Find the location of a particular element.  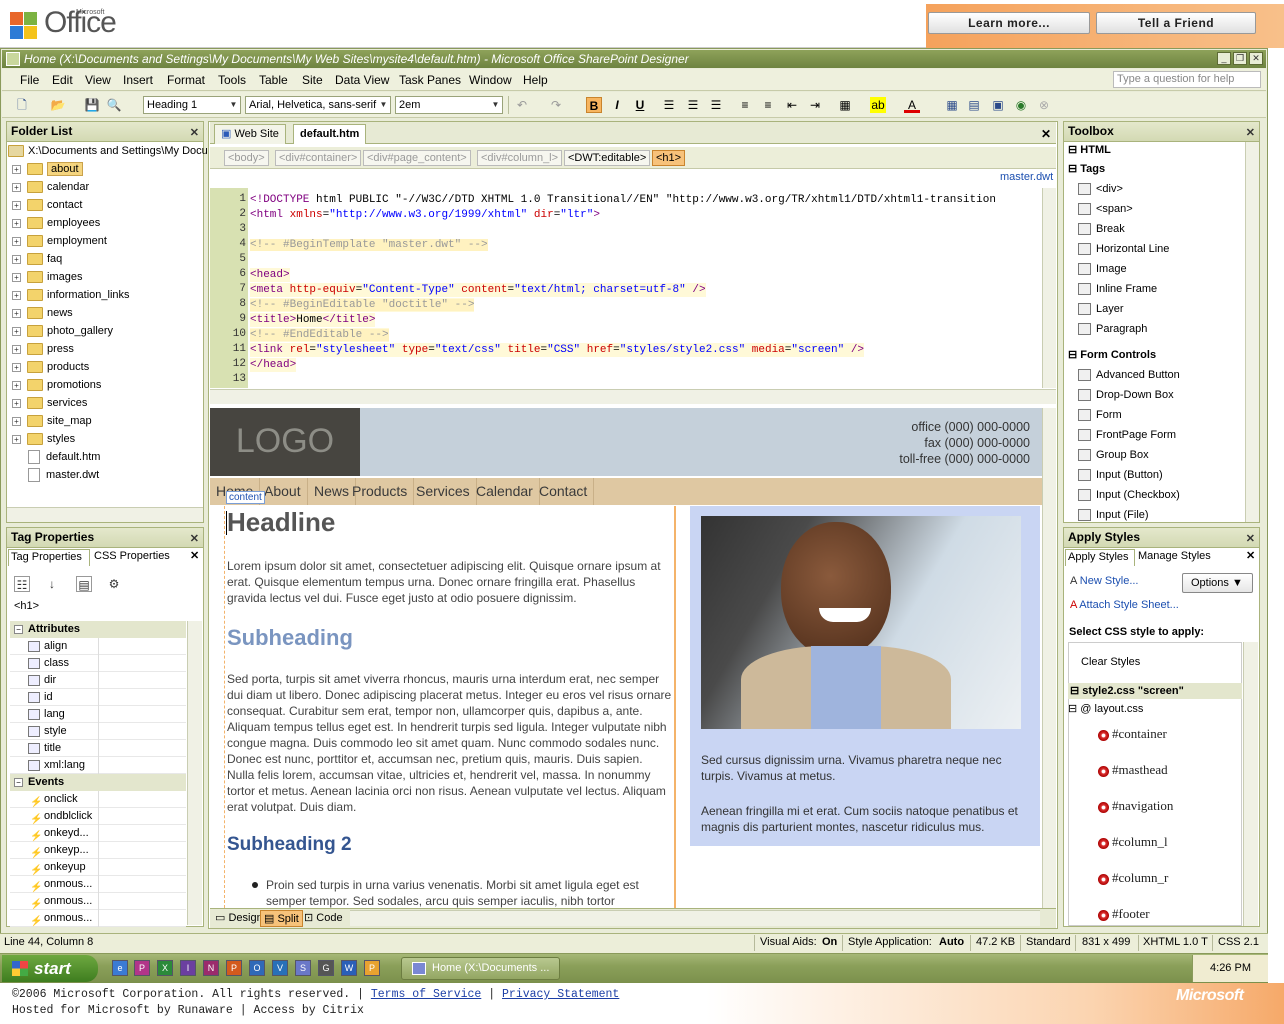

file-item: default.htm is located at coordinates (62, 457).